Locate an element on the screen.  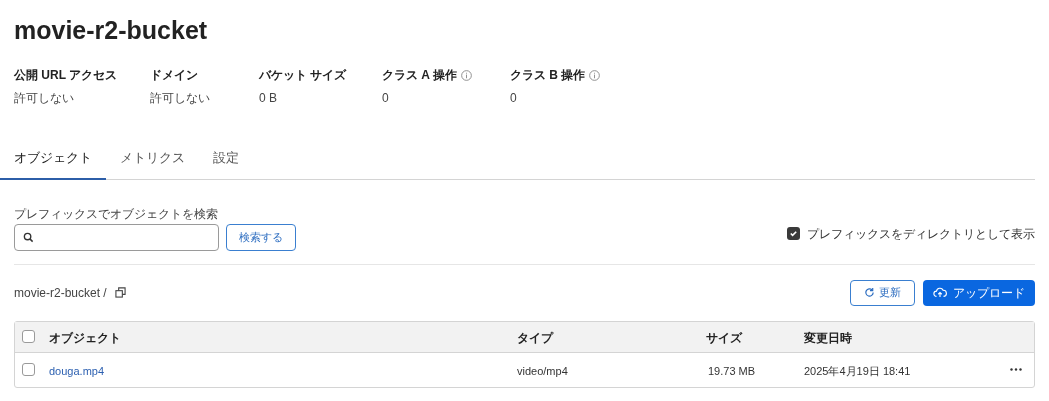
upload-button: アップロード is located at coordinates (979, 292).